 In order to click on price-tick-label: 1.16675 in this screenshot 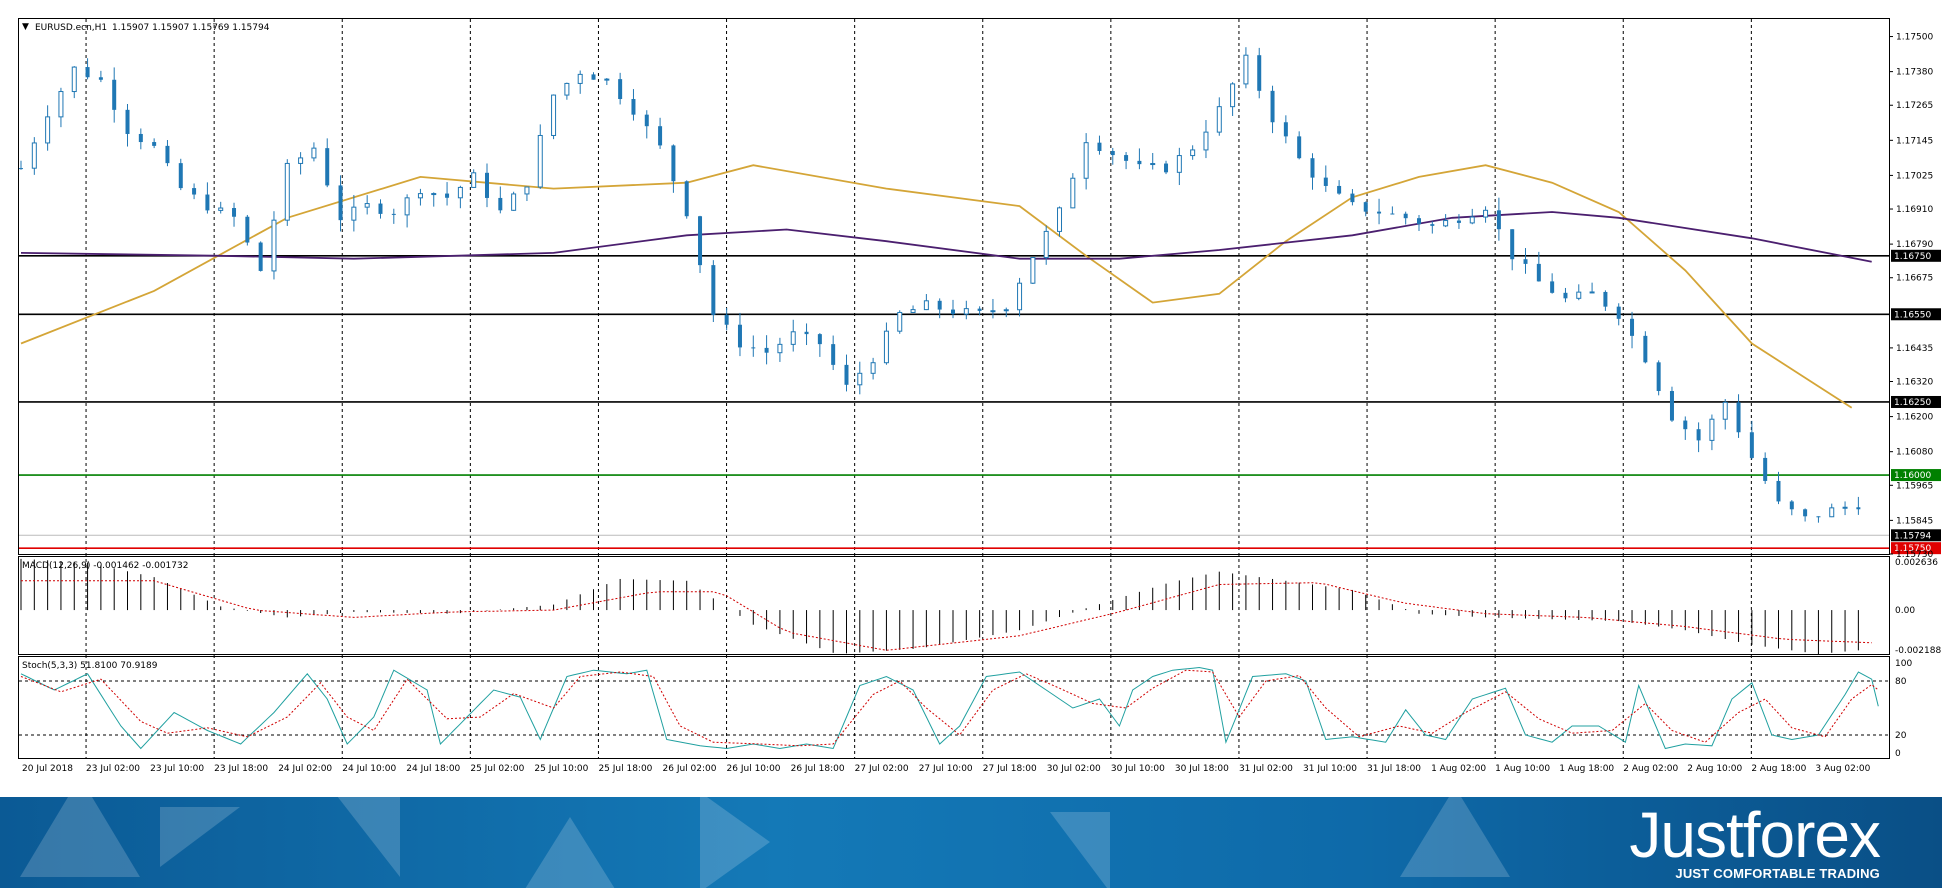, I will do `click(1914, 279)`.